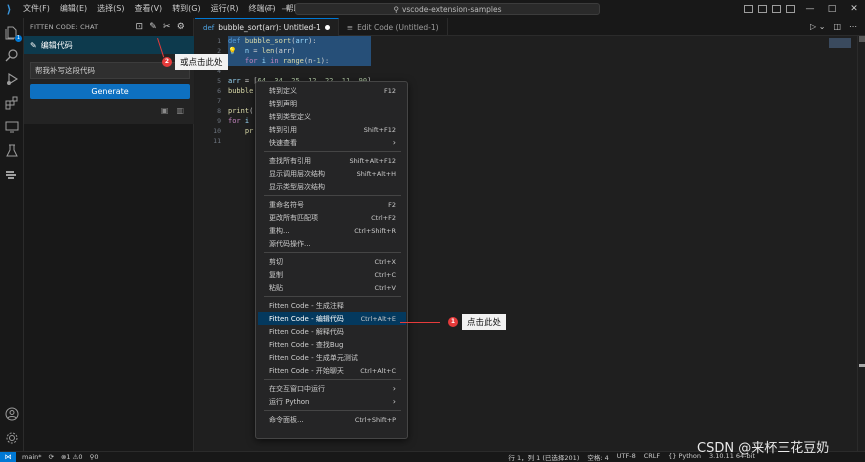  Describe the element at coordinates (306, 318) in the screenshot. I see `menu-item-label: Fitten Code - 编辑代码` at that location.